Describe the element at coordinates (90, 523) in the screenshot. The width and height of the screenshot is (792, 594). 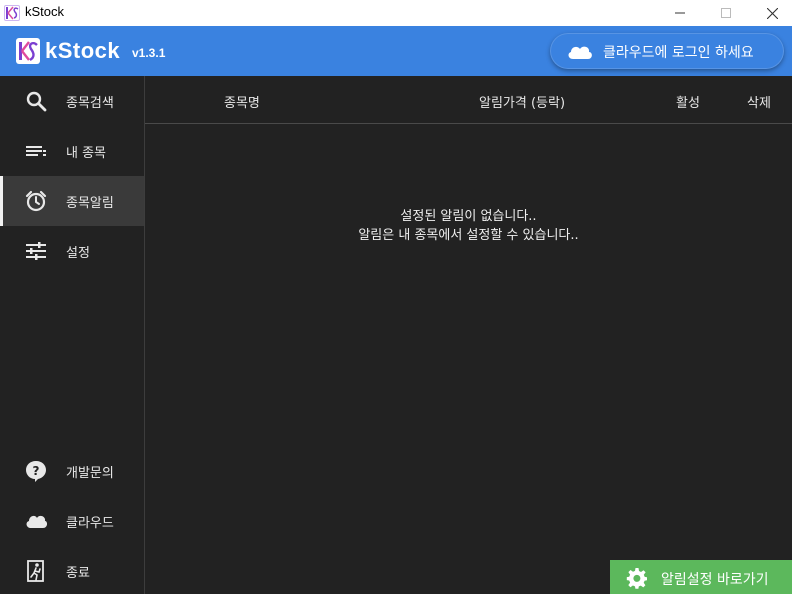
I see `sidebar-item-label: 클라우드` at that location.